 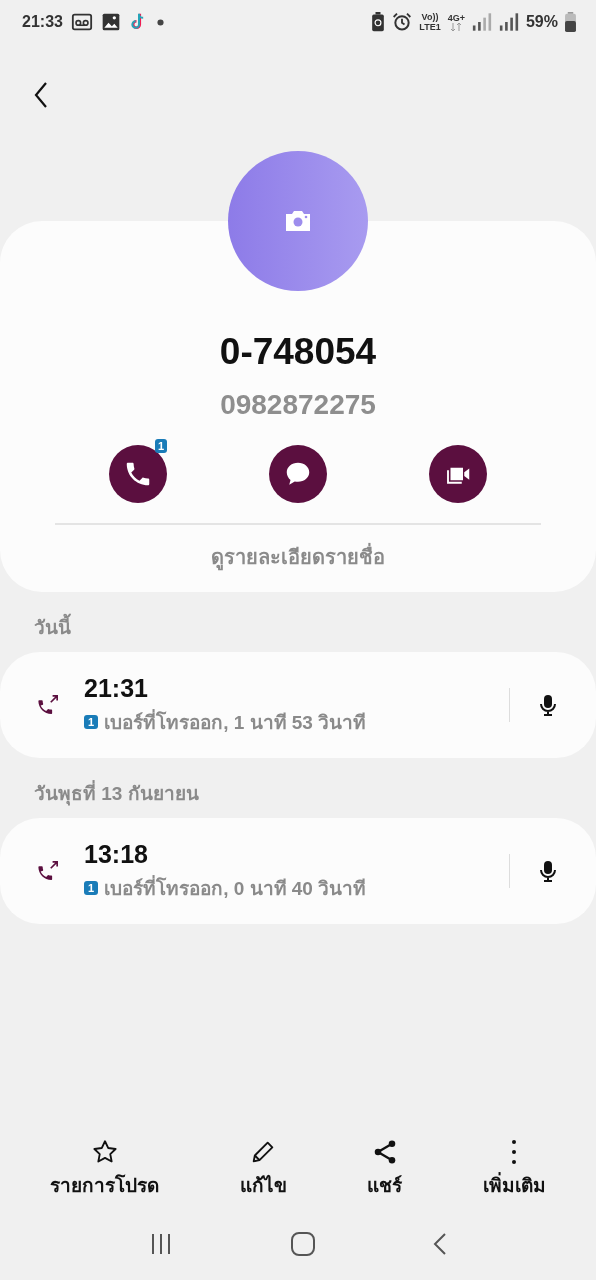 What do you see at coordinates (298, 705) in the screenshot?
I see `call-log-entry: 21:31 1 เบอร์ที่โทรออก, 1 นาที 53 วินาที` at bounding box center [298, 705].